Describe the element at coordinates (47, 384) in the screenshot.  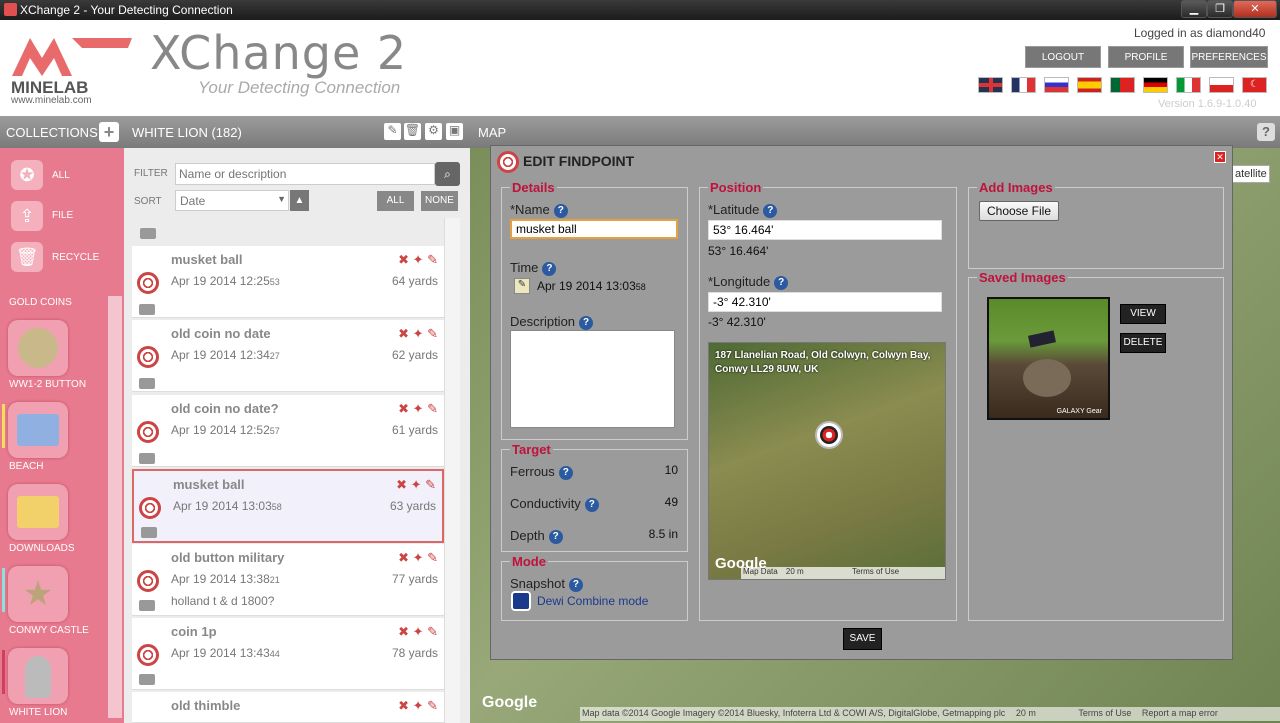
I see `collection-label-ww1-2-button: WW1-2 BUTTON` at that location.